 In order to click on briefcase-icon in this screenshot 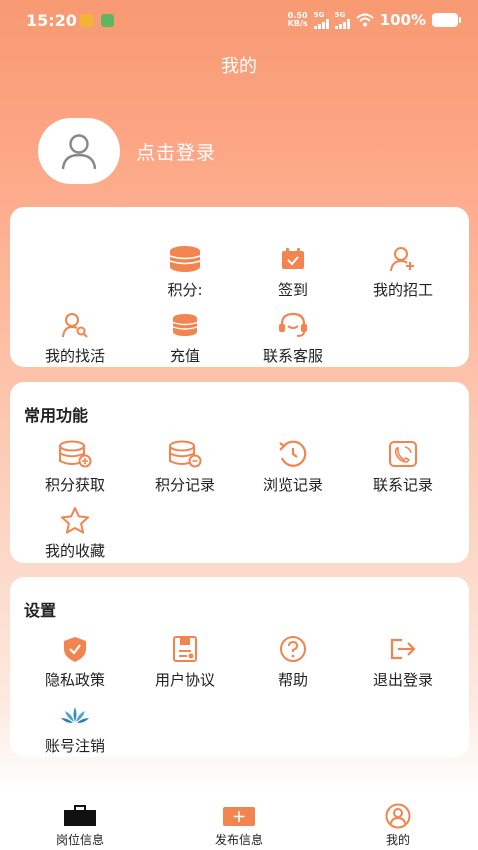, I will do `click(80, 815)`.